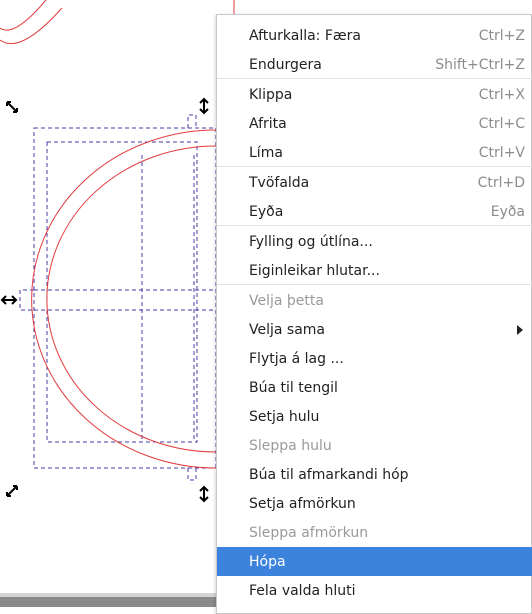 This screenshot has width=532, height=614. What do you see at coordinates (108, 602) in the screenshot?
I see `status-bar` at bounding box center [108, 602].